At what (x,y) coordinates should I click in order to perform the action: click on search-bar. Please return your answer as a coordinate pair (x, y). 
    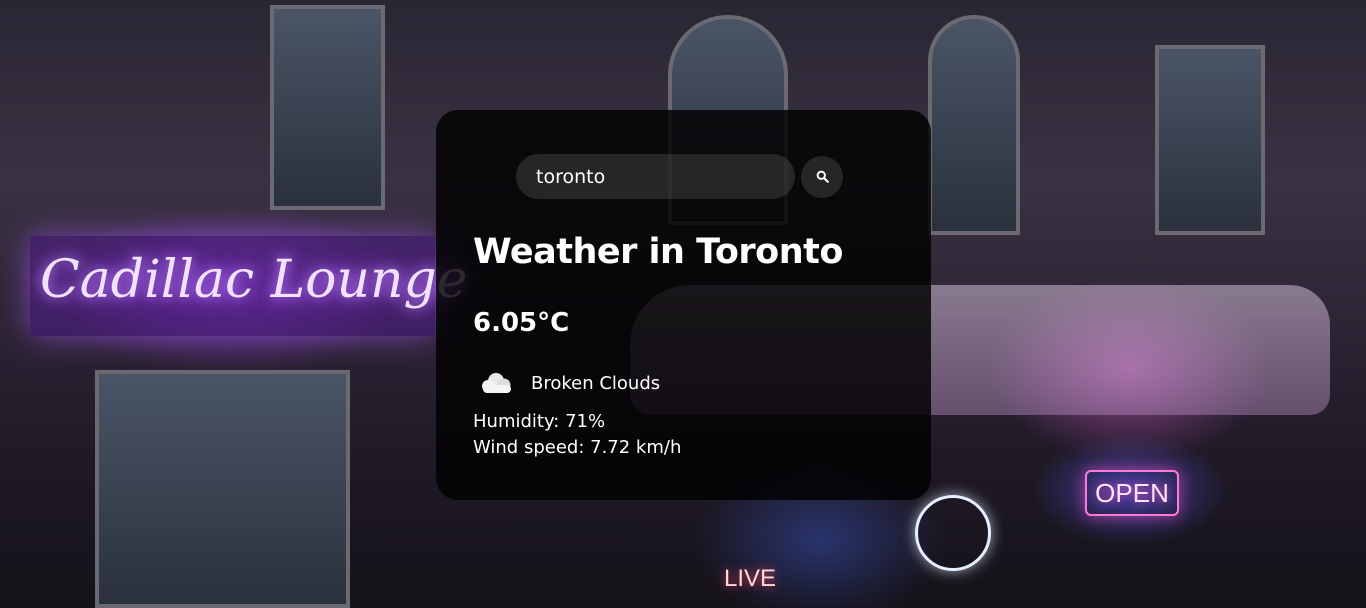
    Looking at the image, I should click on (679, 176).